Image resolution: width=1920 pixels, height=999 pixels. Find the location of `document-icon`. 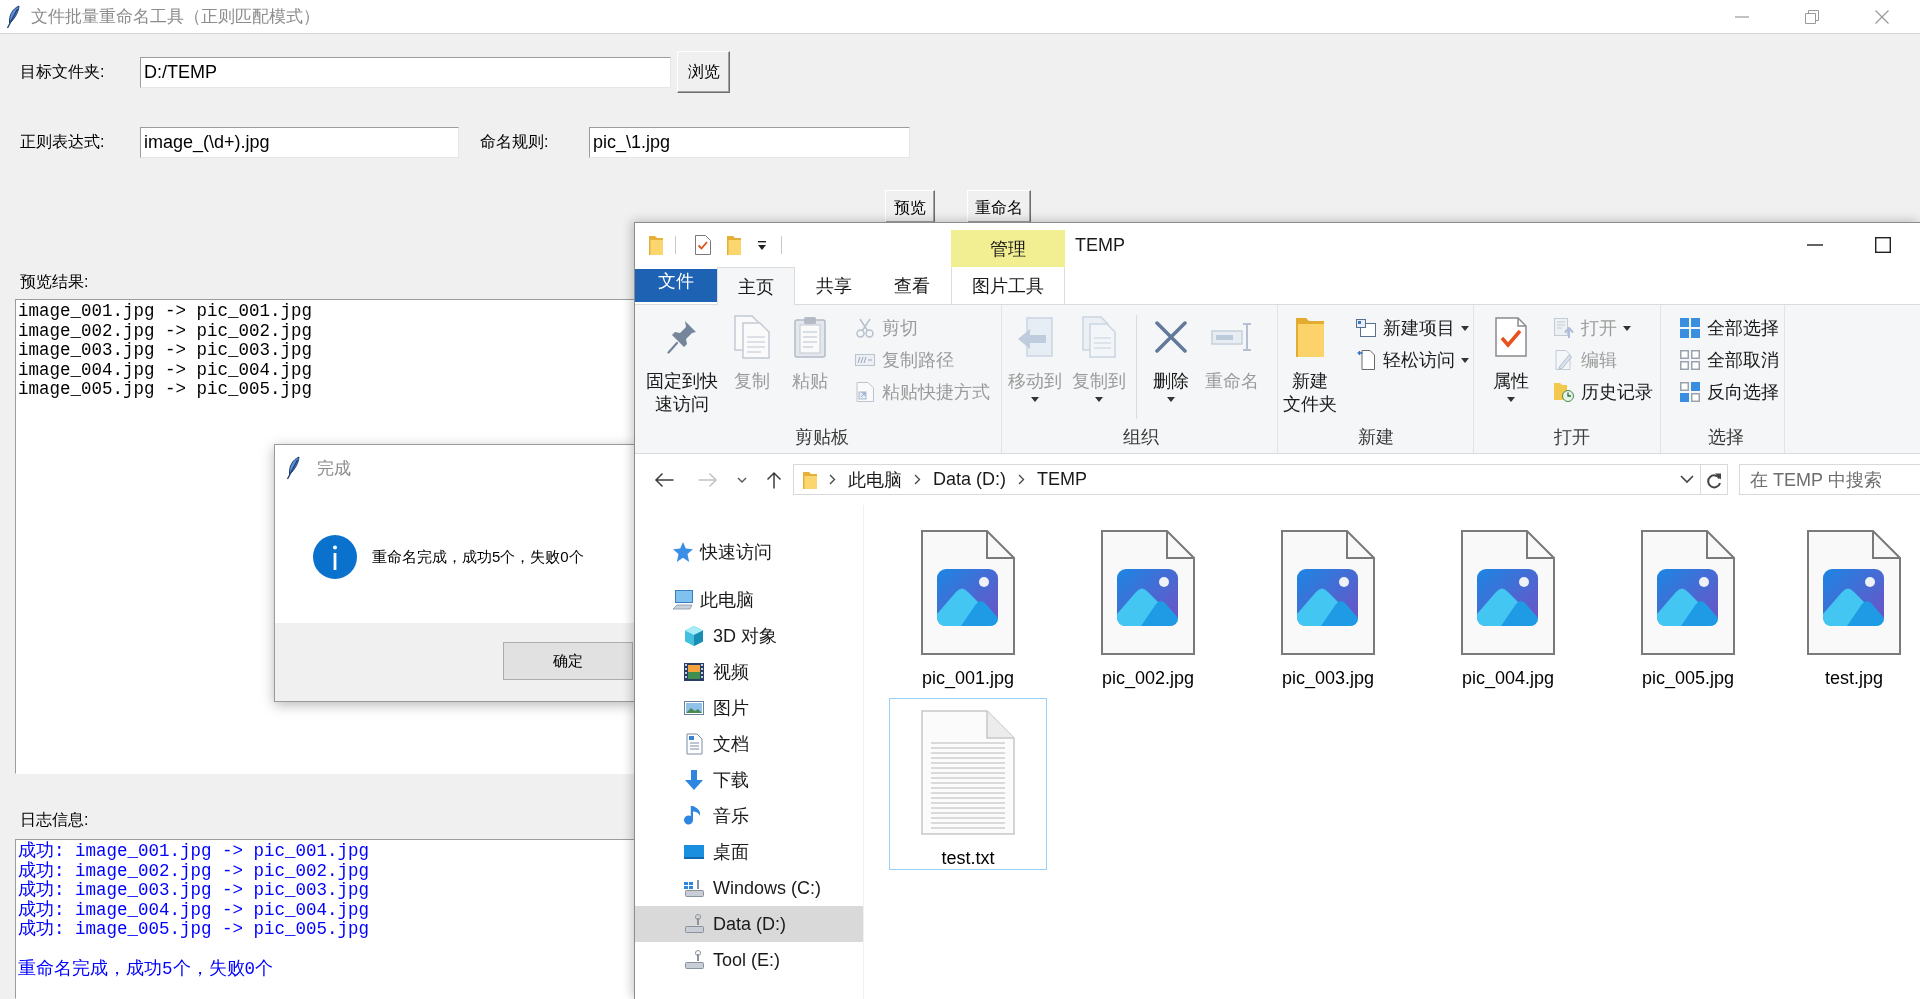

document-icon is located at coordinates (694, 744).